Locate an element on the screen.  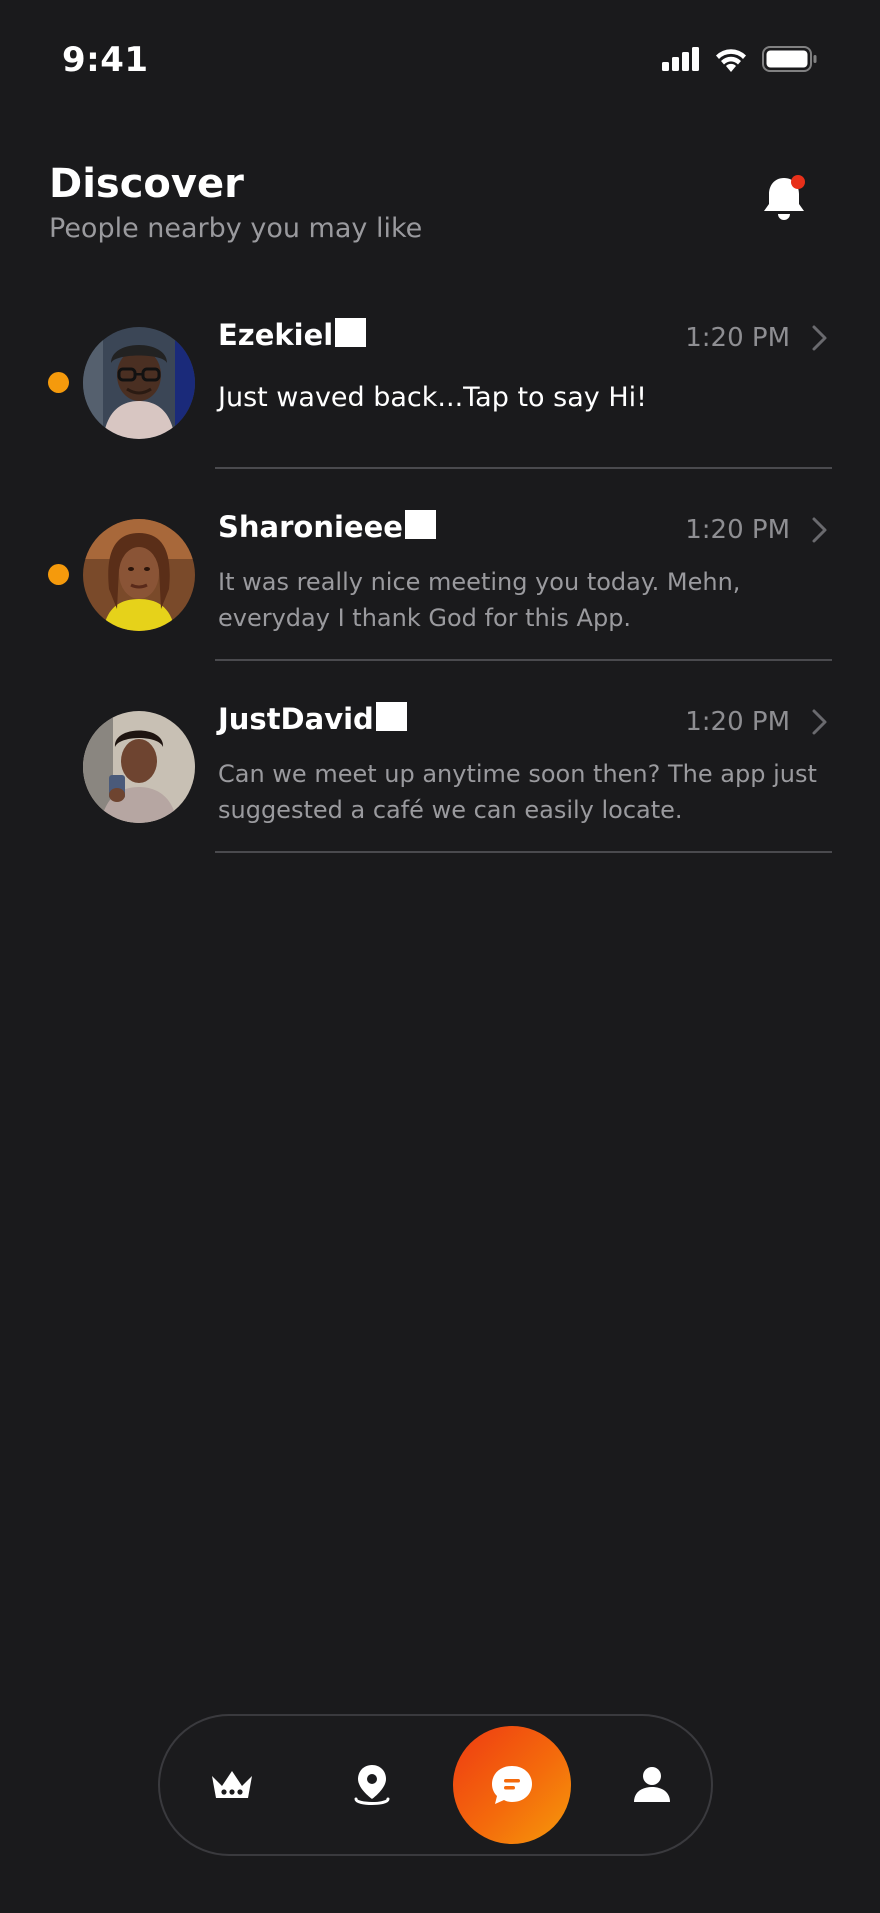
avatar-justdavid is located at coordinates (139, 767).